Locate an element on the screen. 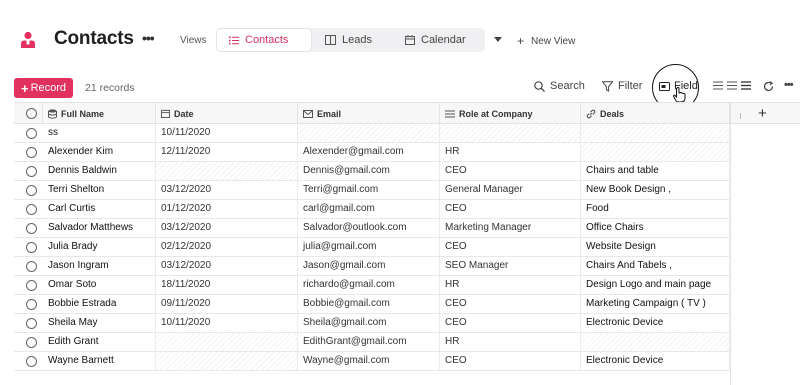 This screenshot has height=385, width=800. email-cell: julia@gmail.com is located at coordinates (369, 247).